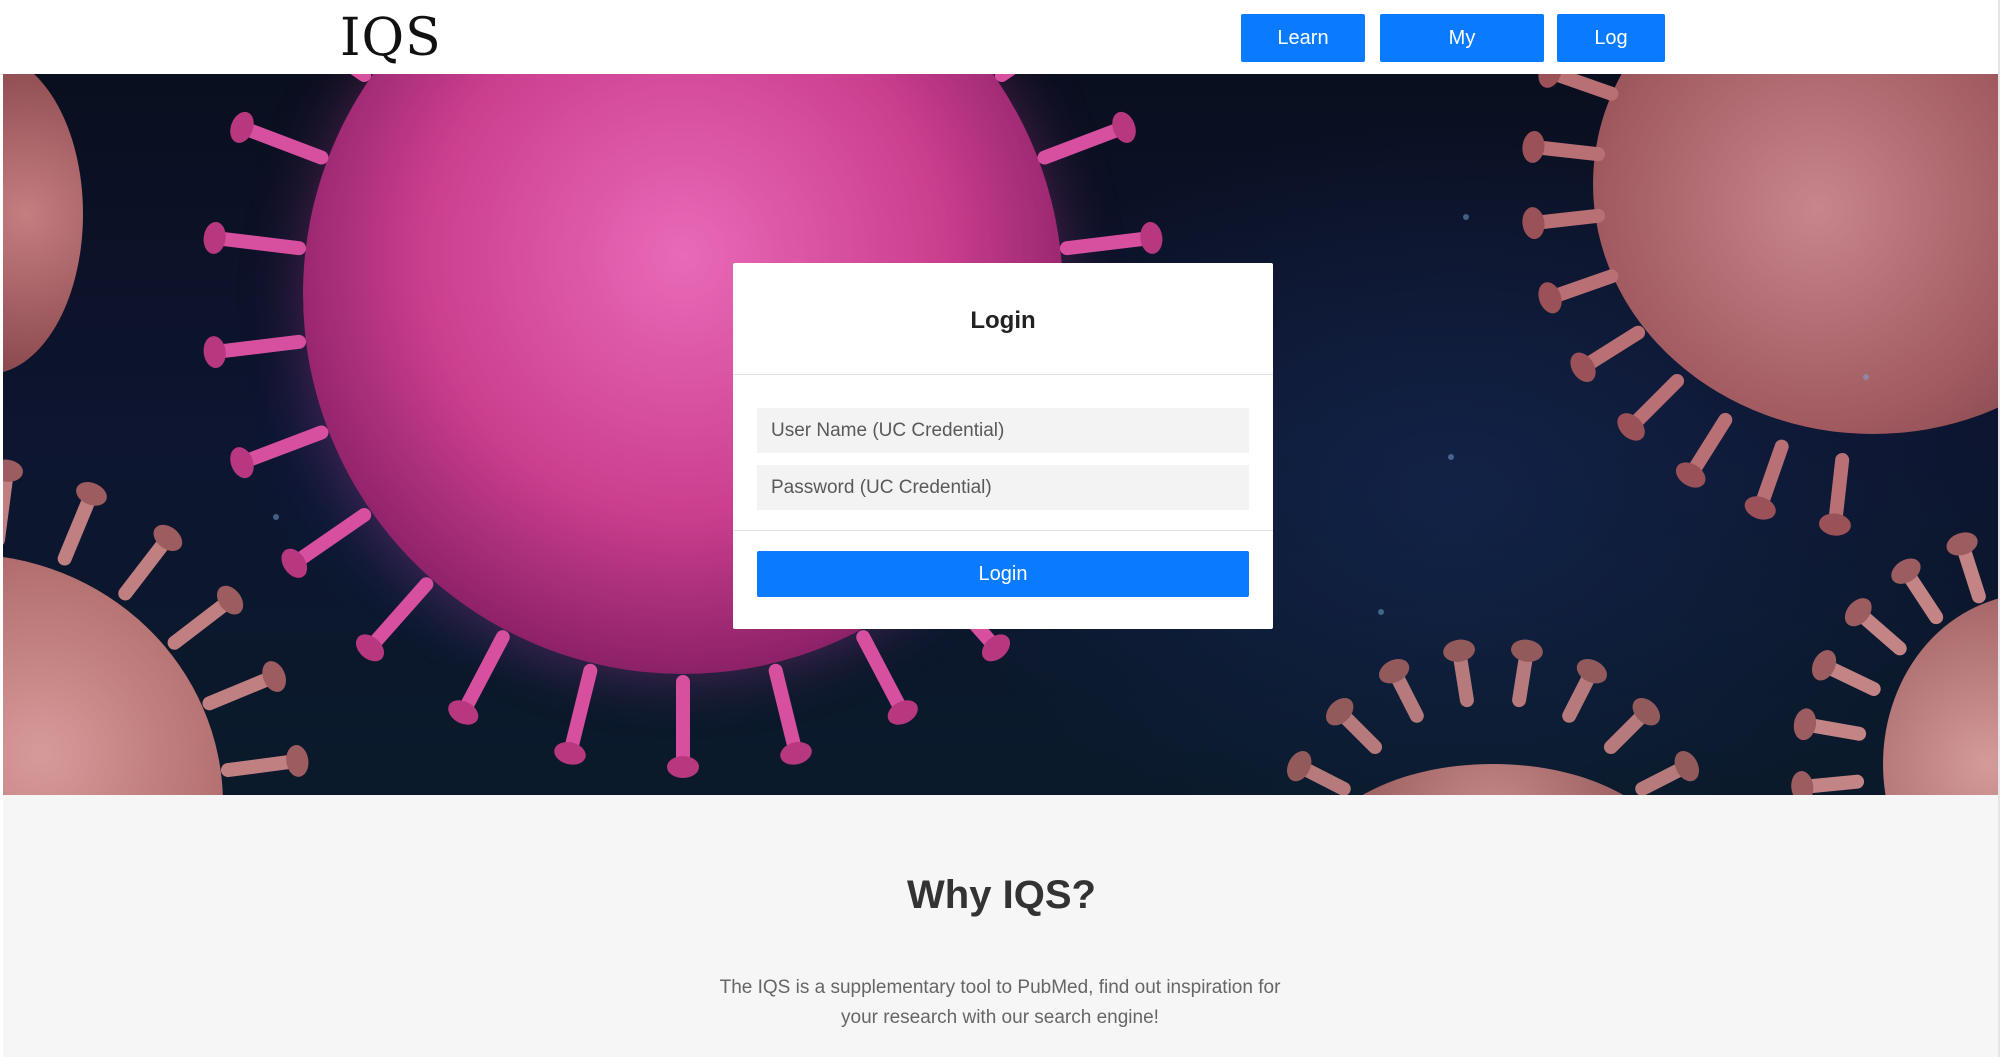  I want to click on learn-iqs-button: Learn IQS, so click(1303, 55).